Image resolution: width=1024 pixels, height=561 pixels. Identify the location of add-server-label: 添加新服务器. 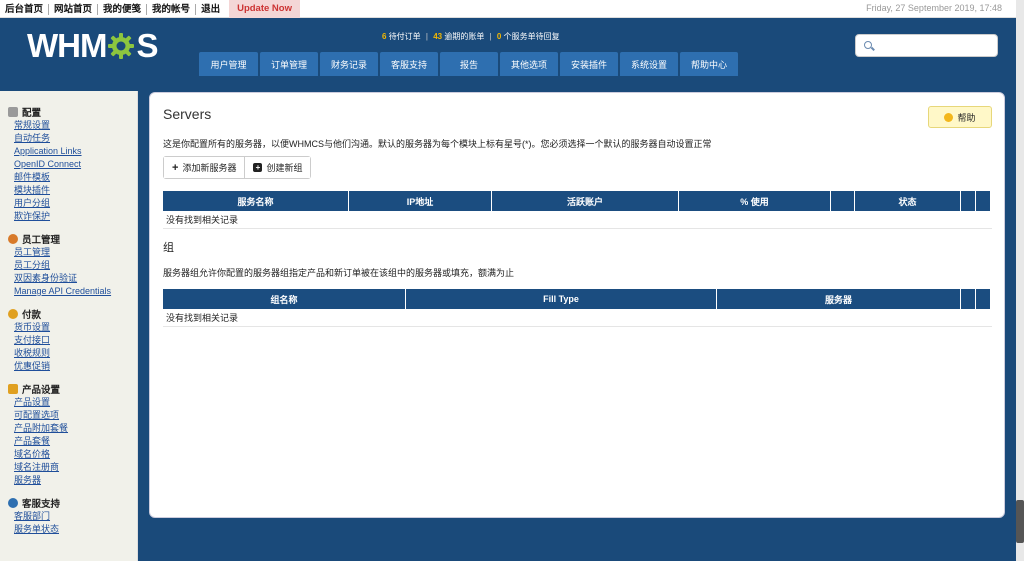
(209, 168).